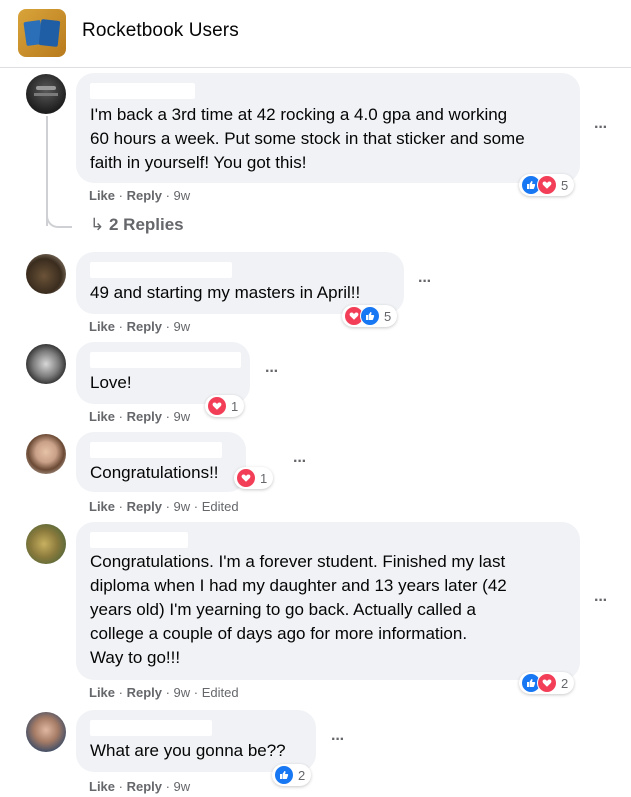 The image size is (631, 797). Describe the element at coordinates (315, 34) in the screenshot. I see `group-header: Rocketbook Users` at that location.